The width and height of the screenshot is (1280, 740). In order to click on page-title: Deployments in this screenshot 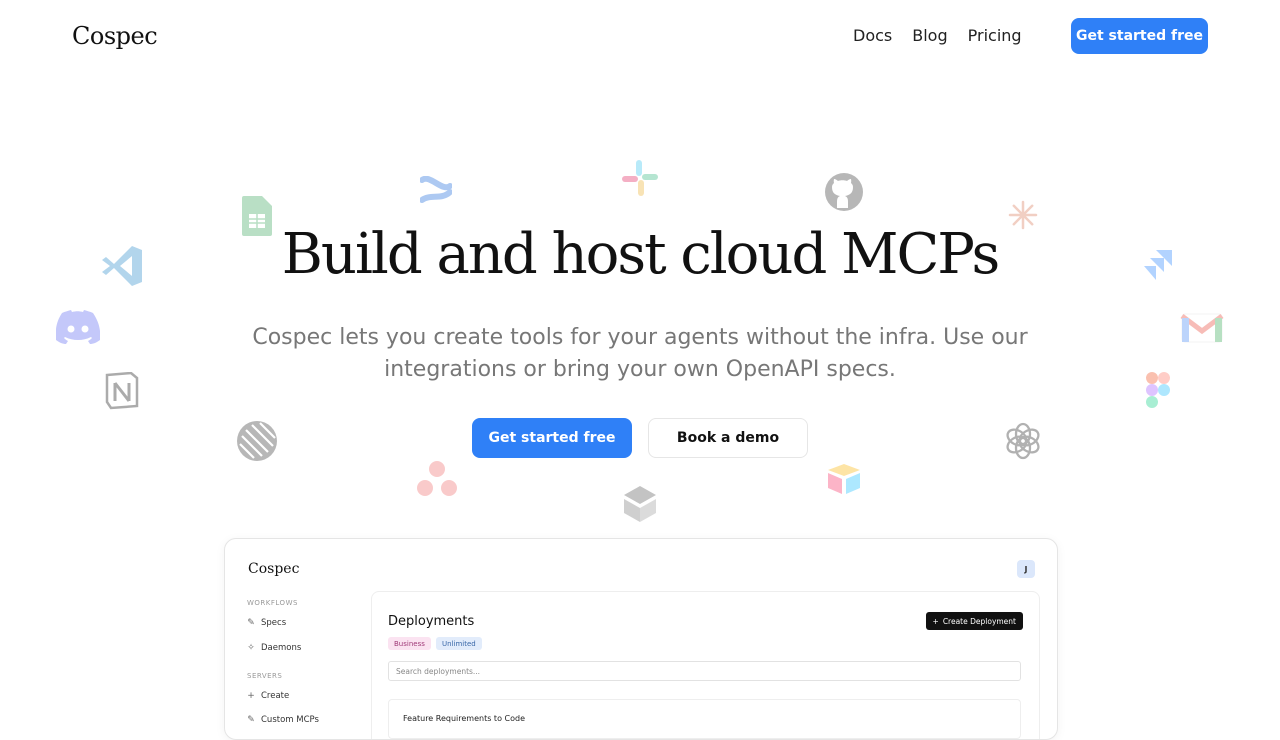, I will do `click(431, 621)`.